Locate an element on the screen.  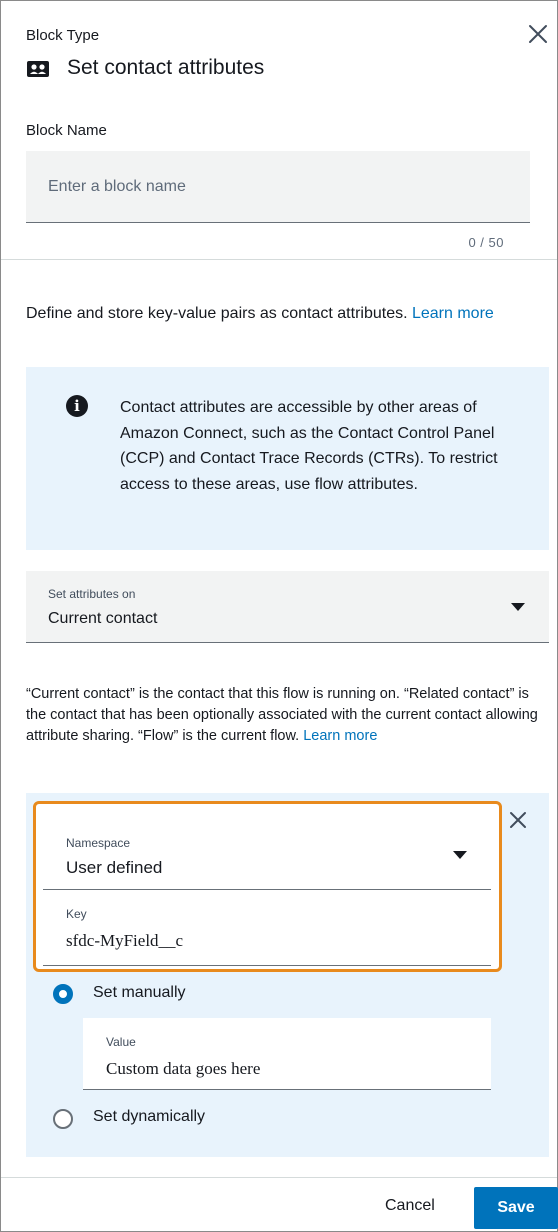
block-name-label: Block Name is located at coordinates (66, 130).